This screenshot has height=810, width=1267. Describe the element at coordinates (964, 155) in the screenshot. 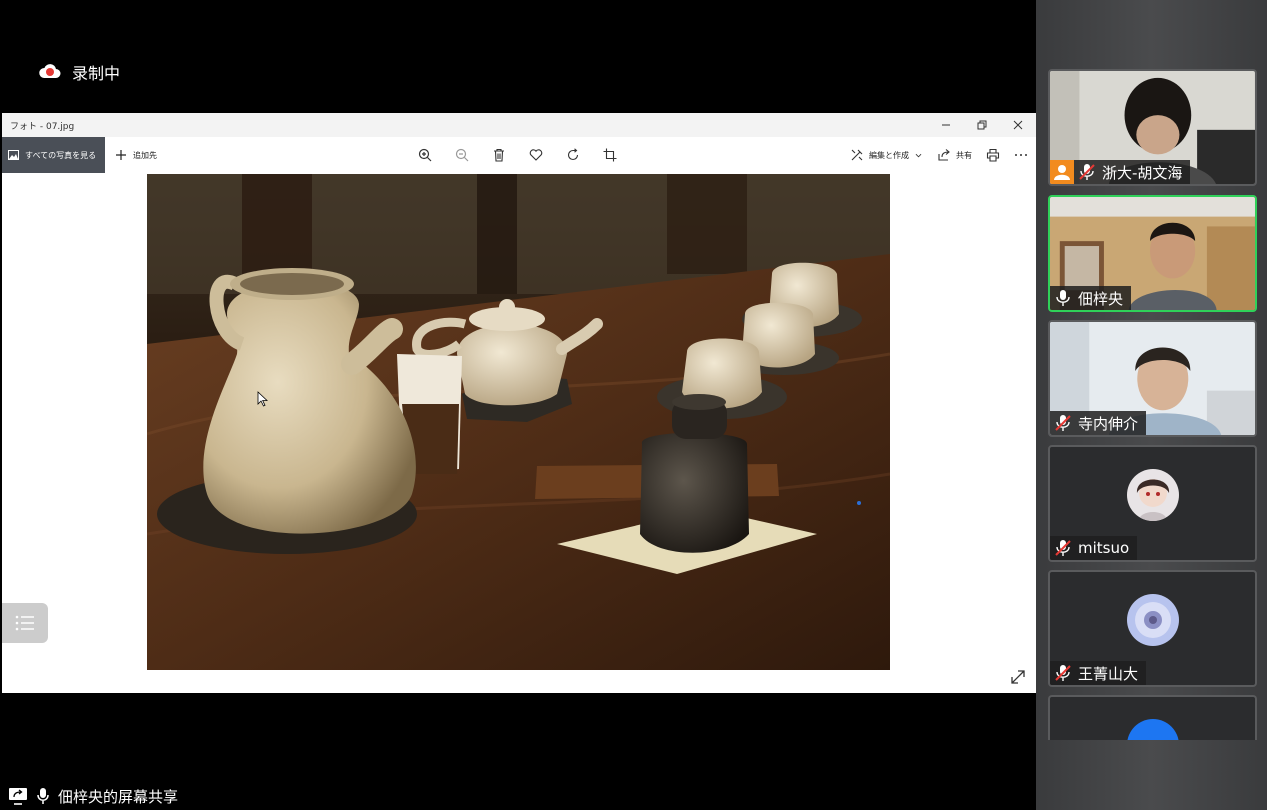

I see `share-label: 共有` at that location.